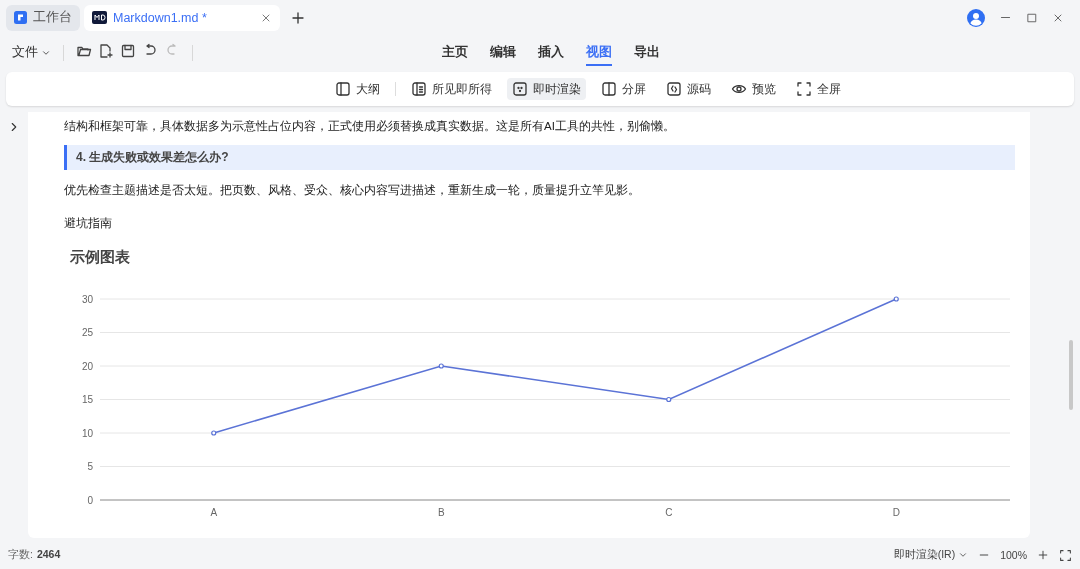 The height and width of the screenshot is (569, 1080). I want to click on ribbon-tab: 插入, so click(551, 52).